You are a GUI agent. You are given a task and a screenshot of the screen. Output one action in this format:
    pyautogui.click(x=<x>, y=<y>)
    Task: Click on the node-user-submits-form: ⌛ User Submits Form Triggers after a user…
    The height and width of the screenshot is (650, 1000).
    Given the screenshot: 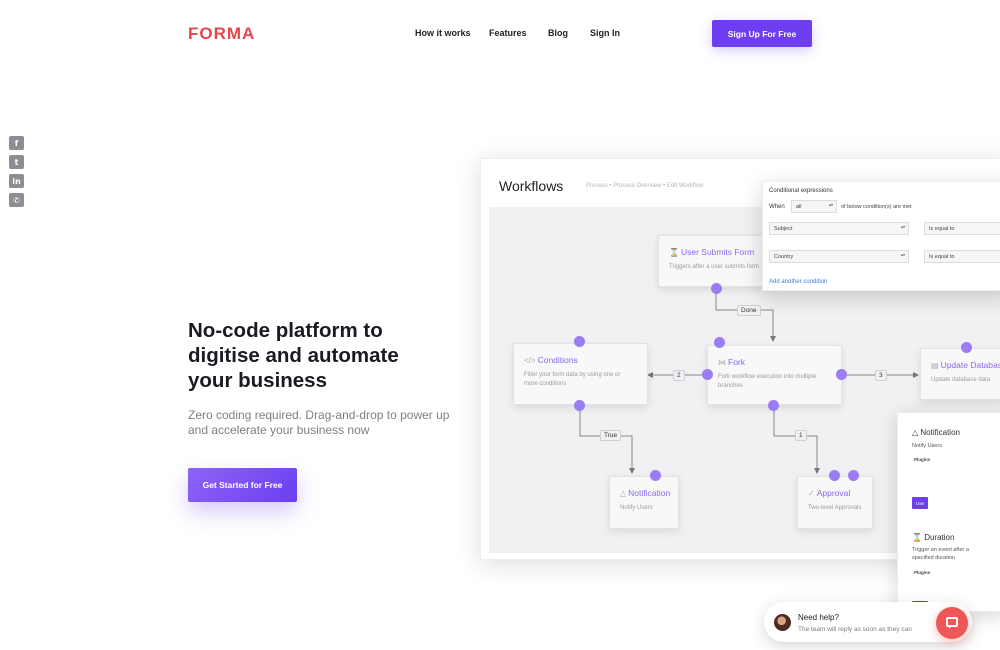 What is the action you would take?
    pyautogui.click(x=718, y=261)
    